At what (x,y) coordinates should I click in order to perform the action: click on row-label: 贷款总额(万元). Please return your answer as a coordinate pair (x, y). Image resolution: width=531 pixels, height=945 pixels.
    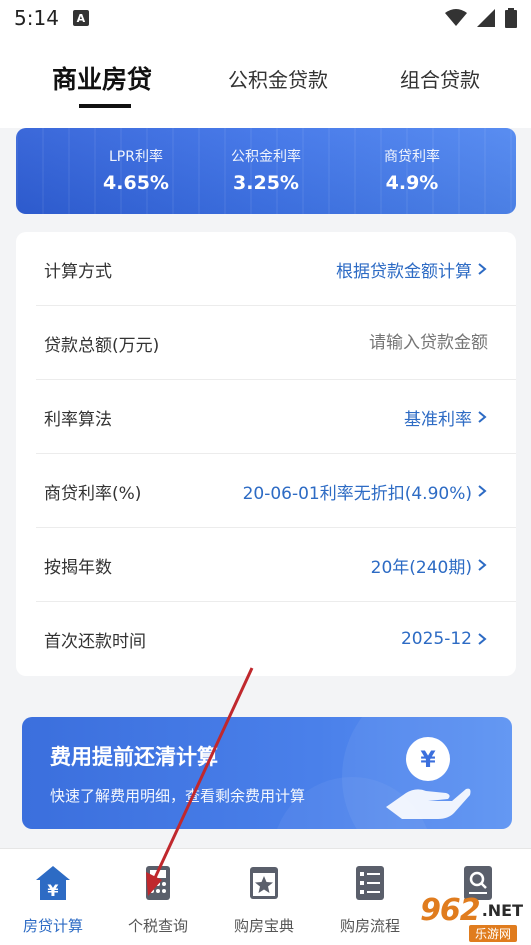
    Looking at the image, I should click on (102, 345).